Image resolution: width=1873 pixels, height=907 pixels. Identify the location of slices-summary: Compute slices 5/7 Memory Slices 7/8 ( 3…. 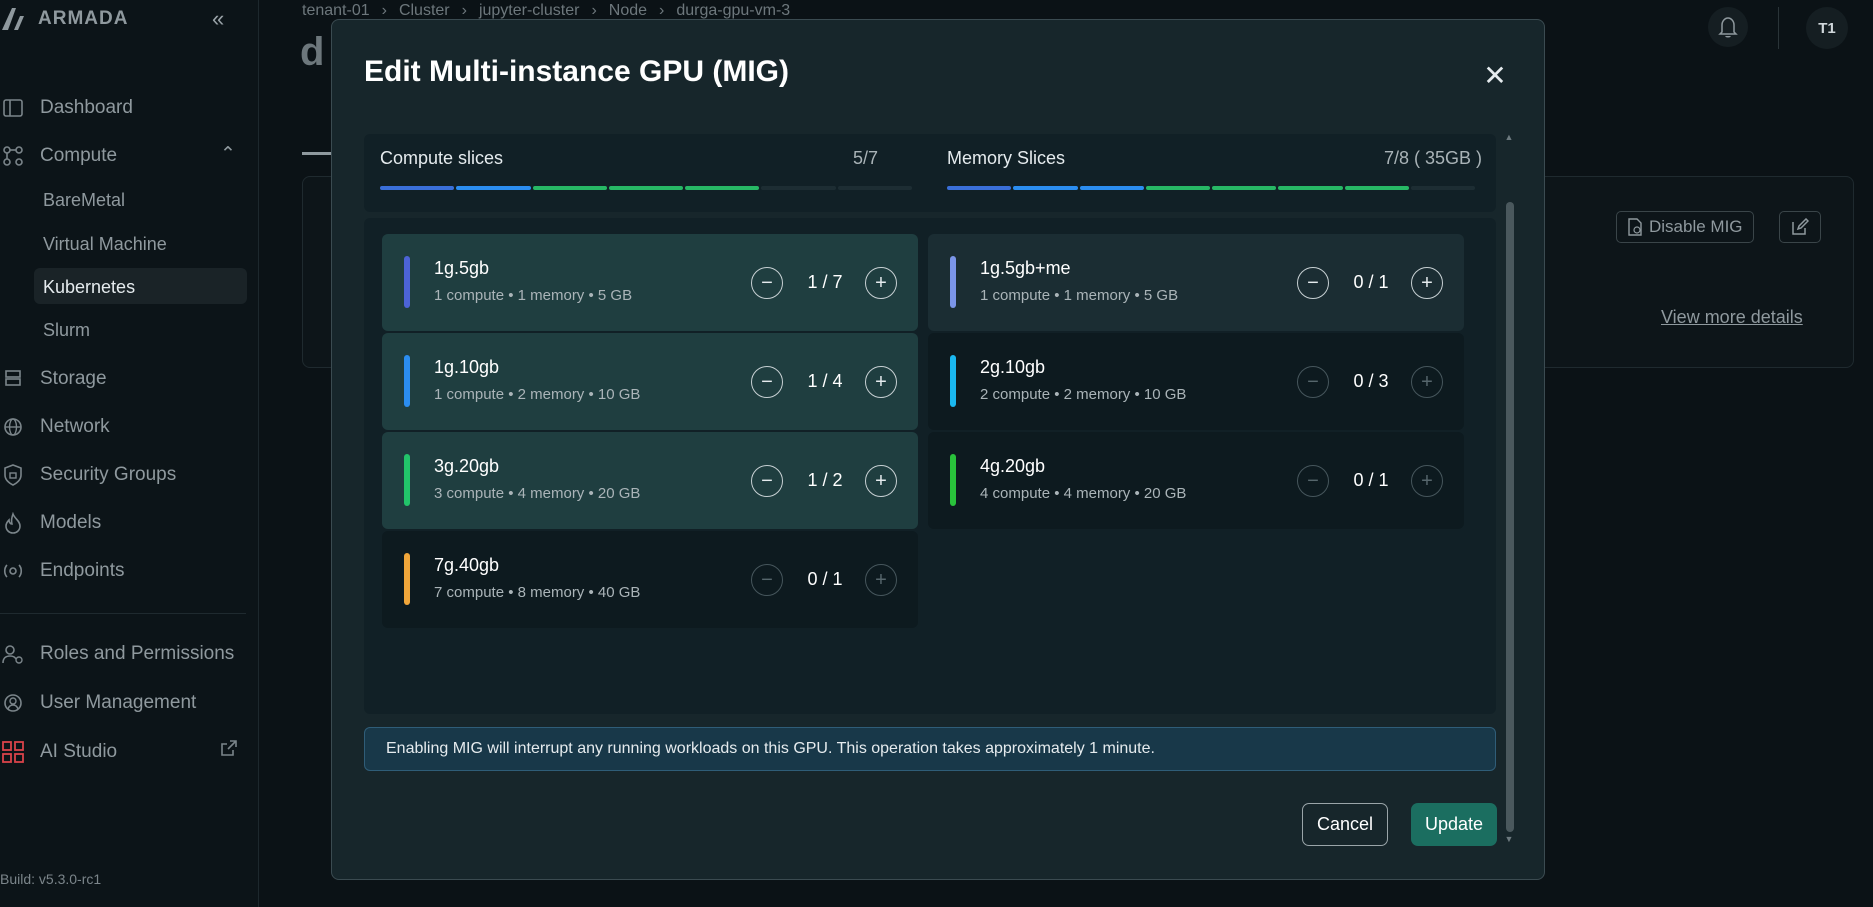
(930, 173).